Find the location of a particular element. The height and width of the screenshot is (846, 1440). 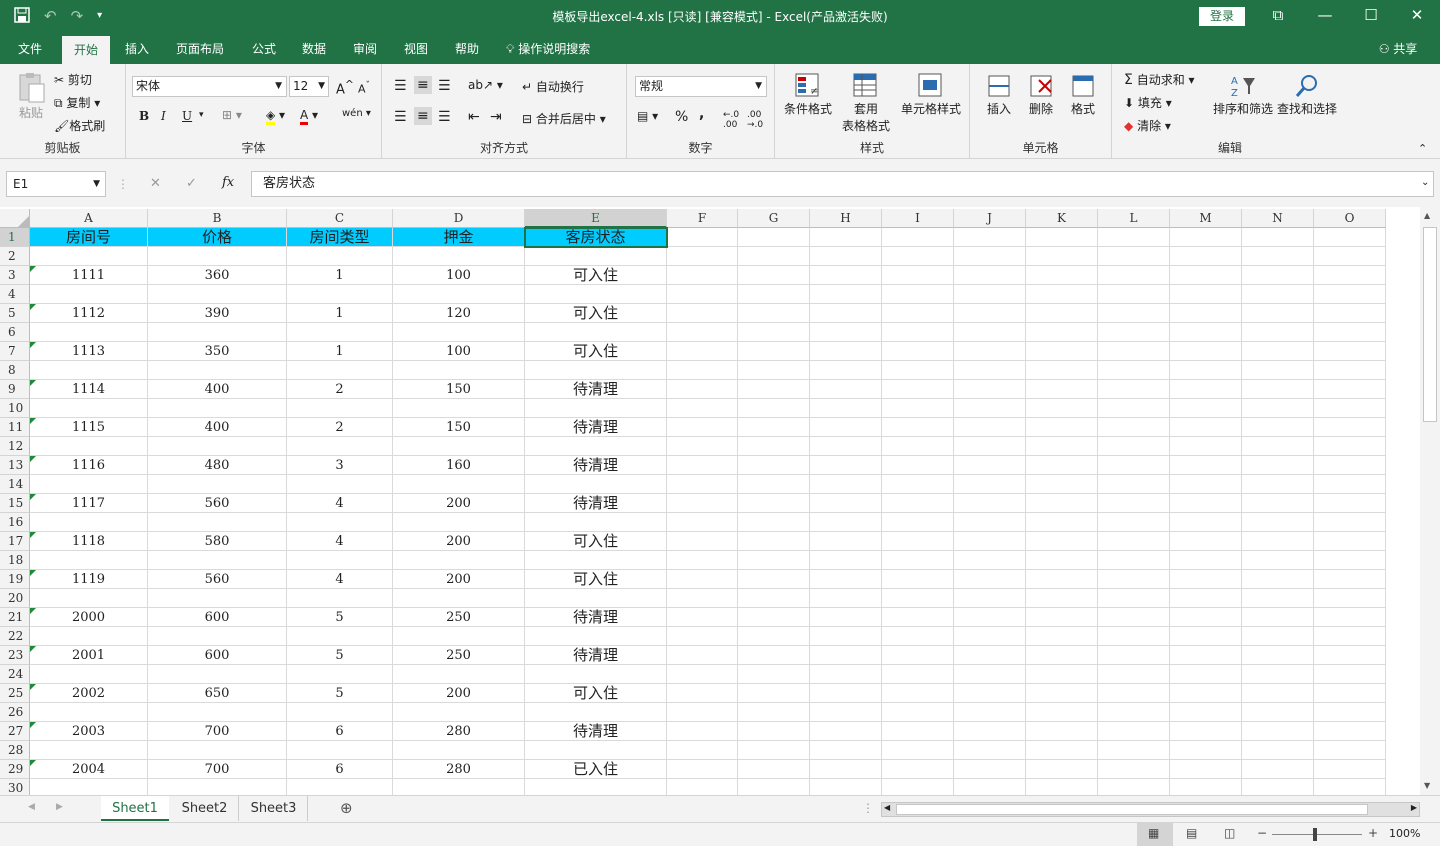

name-box: E1 ▼ is located at coordinates (56, 184).